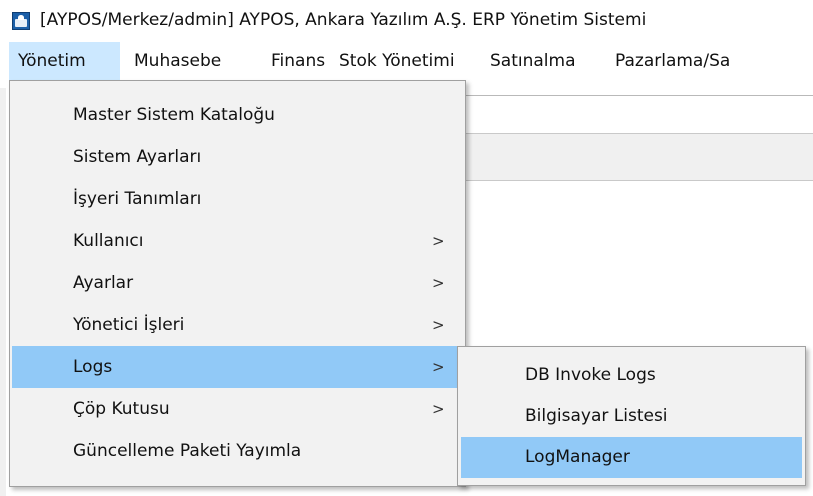 The width and height of the screenshot is (813, 496). Describe the element at coordinates (237, 409) in the screenshot. I see `menu-item-cop-kutusu: Çöp Kutusu >` at that location.